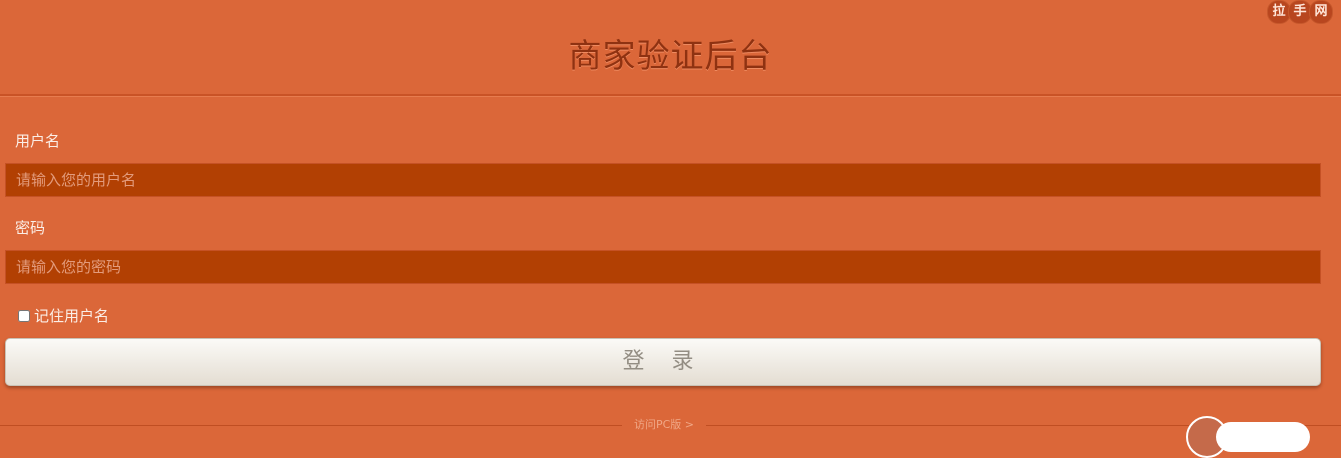 The height and width of the screenshot is (458, 1341). Describe the element at coordinates (663, 180) in the screenshot. I see `username-input` at that location.